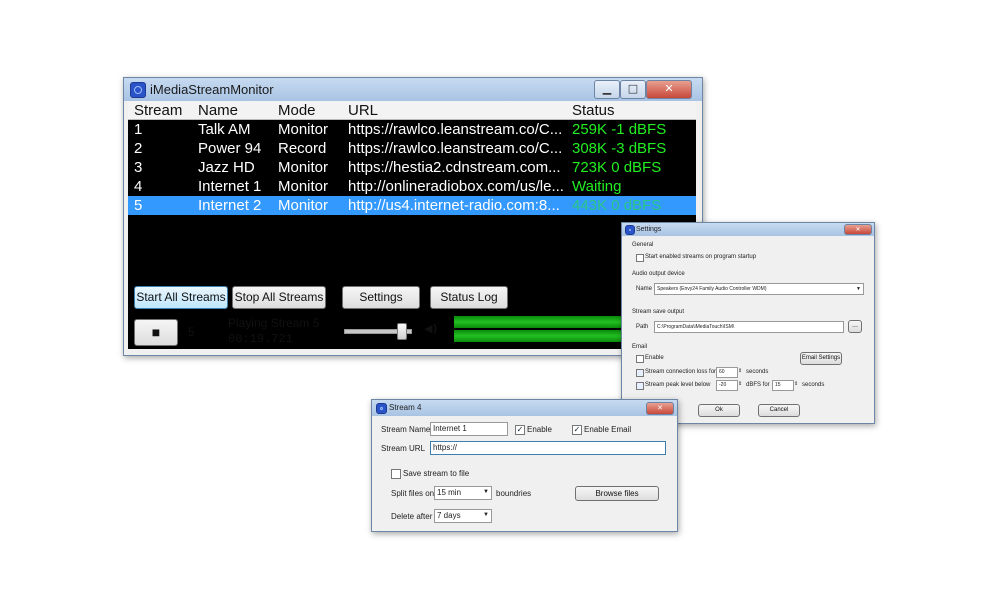  What do you see at coordinates (593, 110) in the screenshot?
I see `column-header-status: Status` at bounding box center [593, 110].